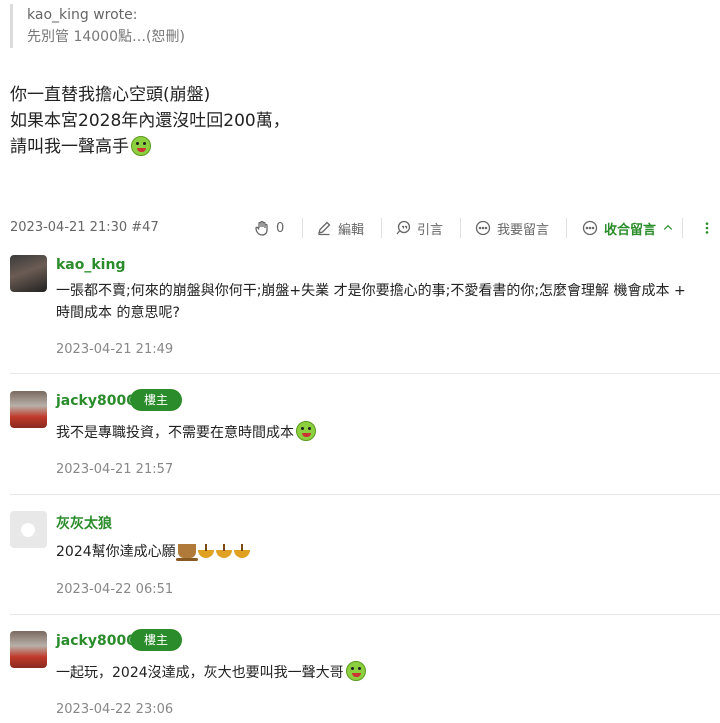 This screenshot has height=723, width=720. I want to click on comment-time: 2023-04-21 21:57, so click(115, 469).